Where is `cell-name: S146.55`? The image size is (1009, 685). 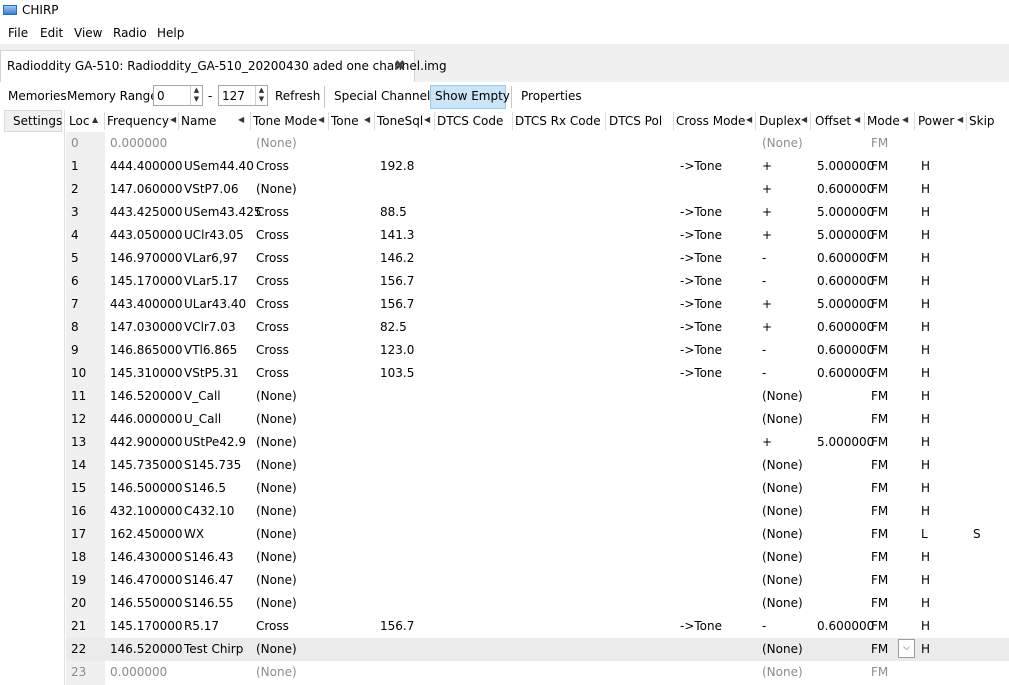
cell-name: S146.55 is located at coordinates (209, 603).